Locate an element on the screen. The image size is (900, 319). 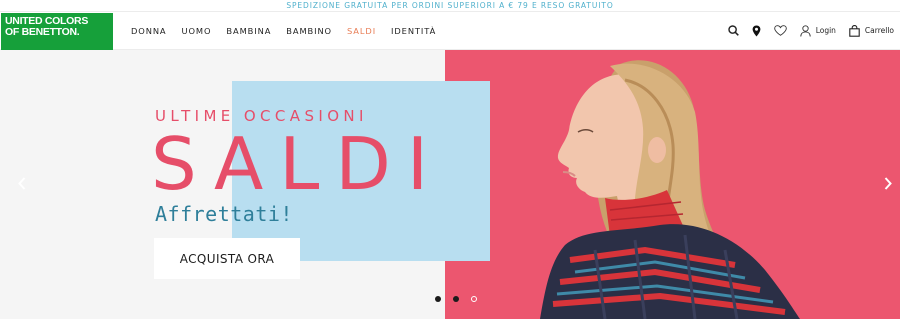
carousel-dots is located at coordinates (462, 299).